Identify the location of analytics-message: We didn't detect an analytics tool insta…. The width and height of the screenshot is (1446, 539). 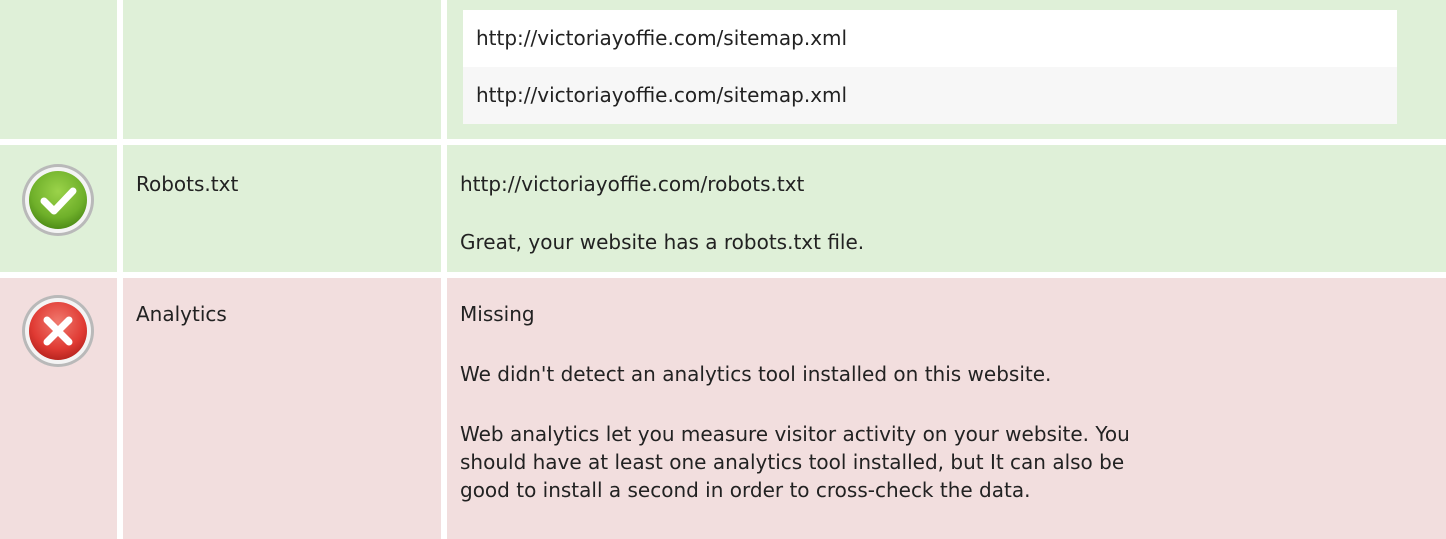
(756, 374).